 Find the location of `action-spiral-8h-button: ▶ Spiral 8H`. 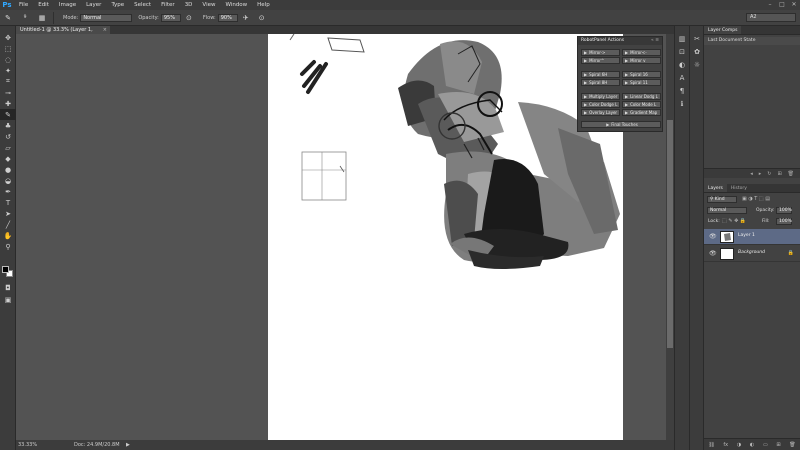

action-spiral-8h-button: ▶ Spiral 8H is located at coordinates (600, 82).